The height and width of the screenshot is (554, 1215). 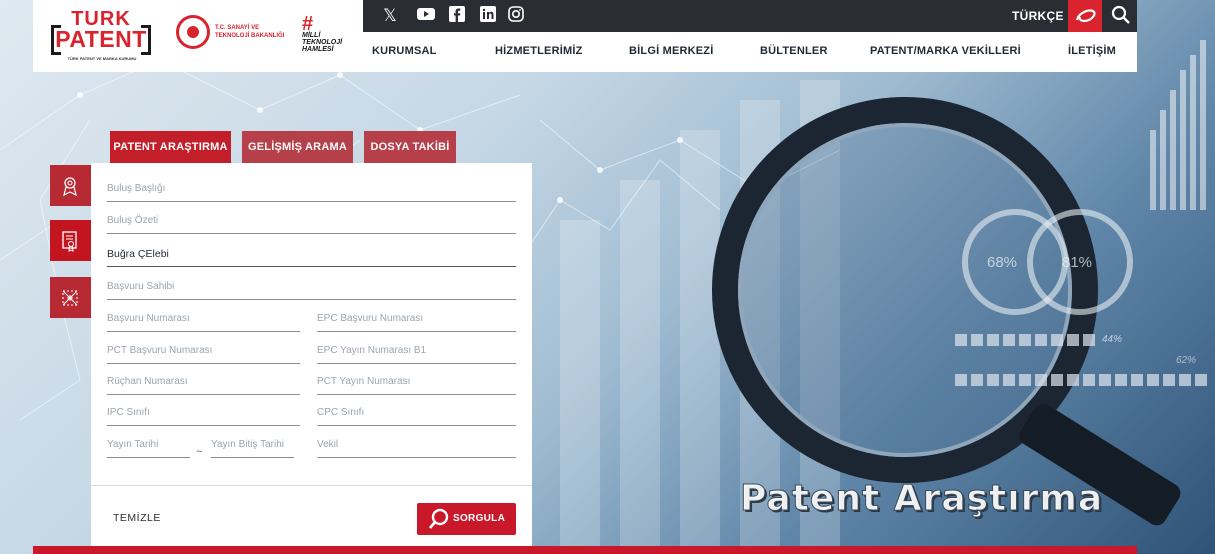 I want to click on stat-68: 68%, so click(x=1002, y=262).